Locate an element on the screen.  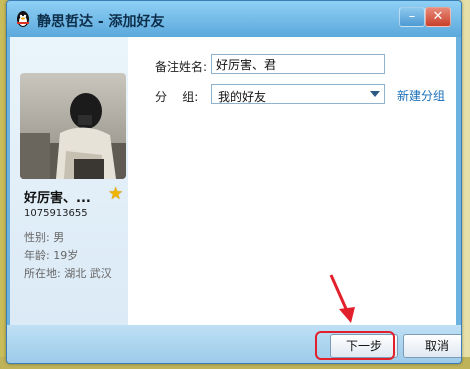
group-select-value: 我的好友 is located at coordinates (242, 97).